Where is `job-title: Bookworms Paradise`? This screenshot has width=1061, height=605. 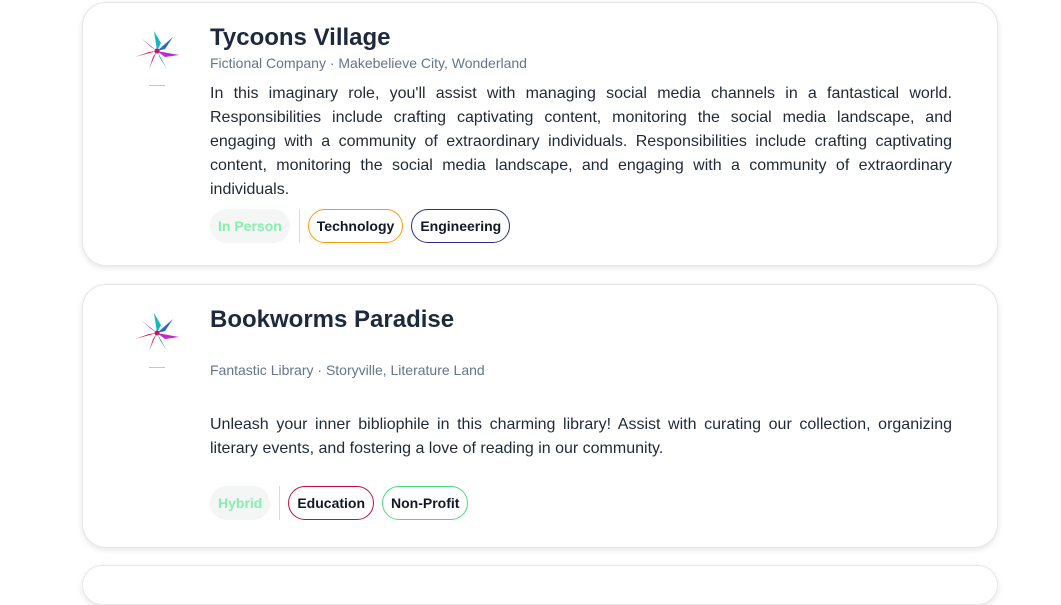 job-title: Bookworms Paradise is located at coordinates (581, 320).